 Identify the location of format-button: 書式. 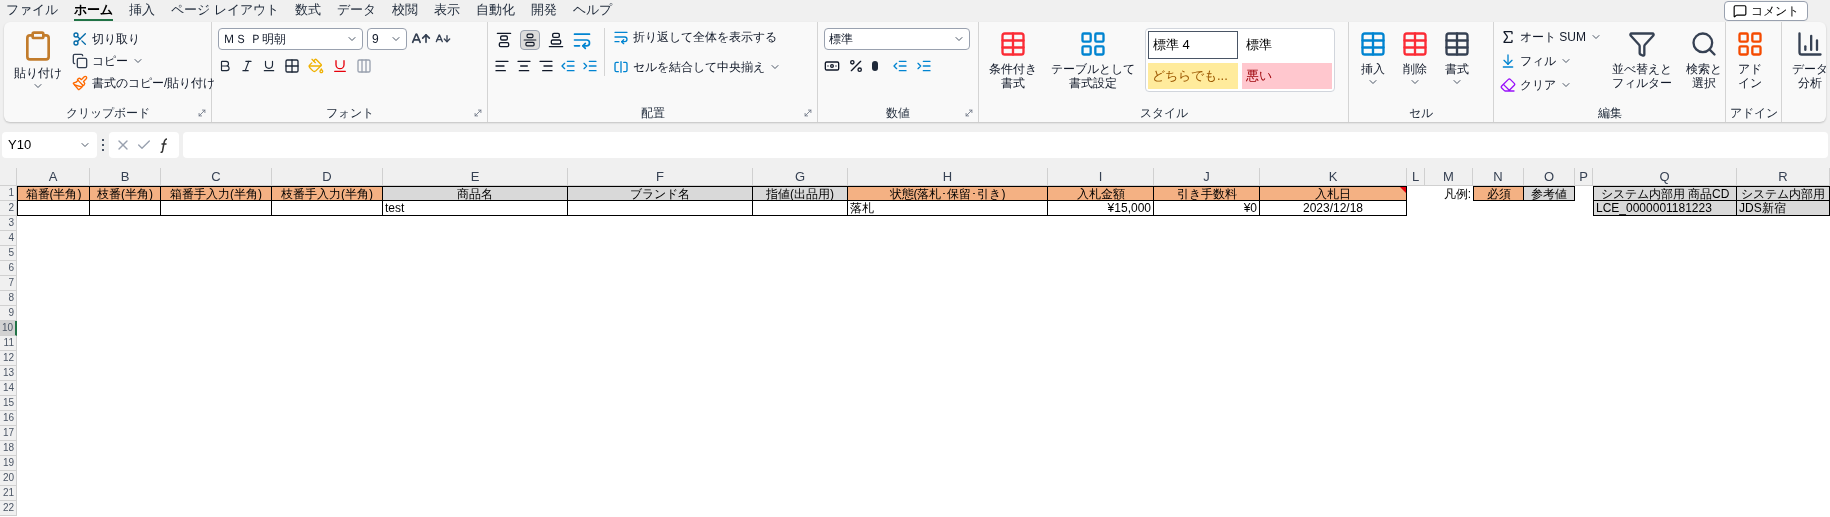
(1457, 58).